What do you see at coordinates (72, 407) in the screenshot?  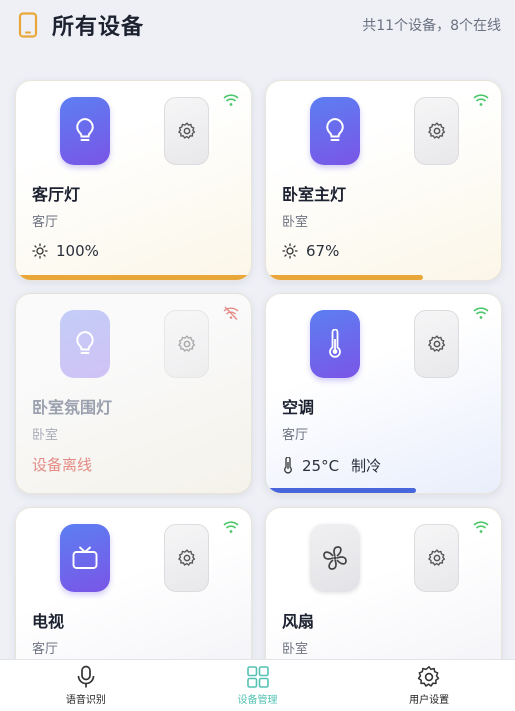 I see `device-name: 卧室氛围灯` at bounding box center [72, 407].